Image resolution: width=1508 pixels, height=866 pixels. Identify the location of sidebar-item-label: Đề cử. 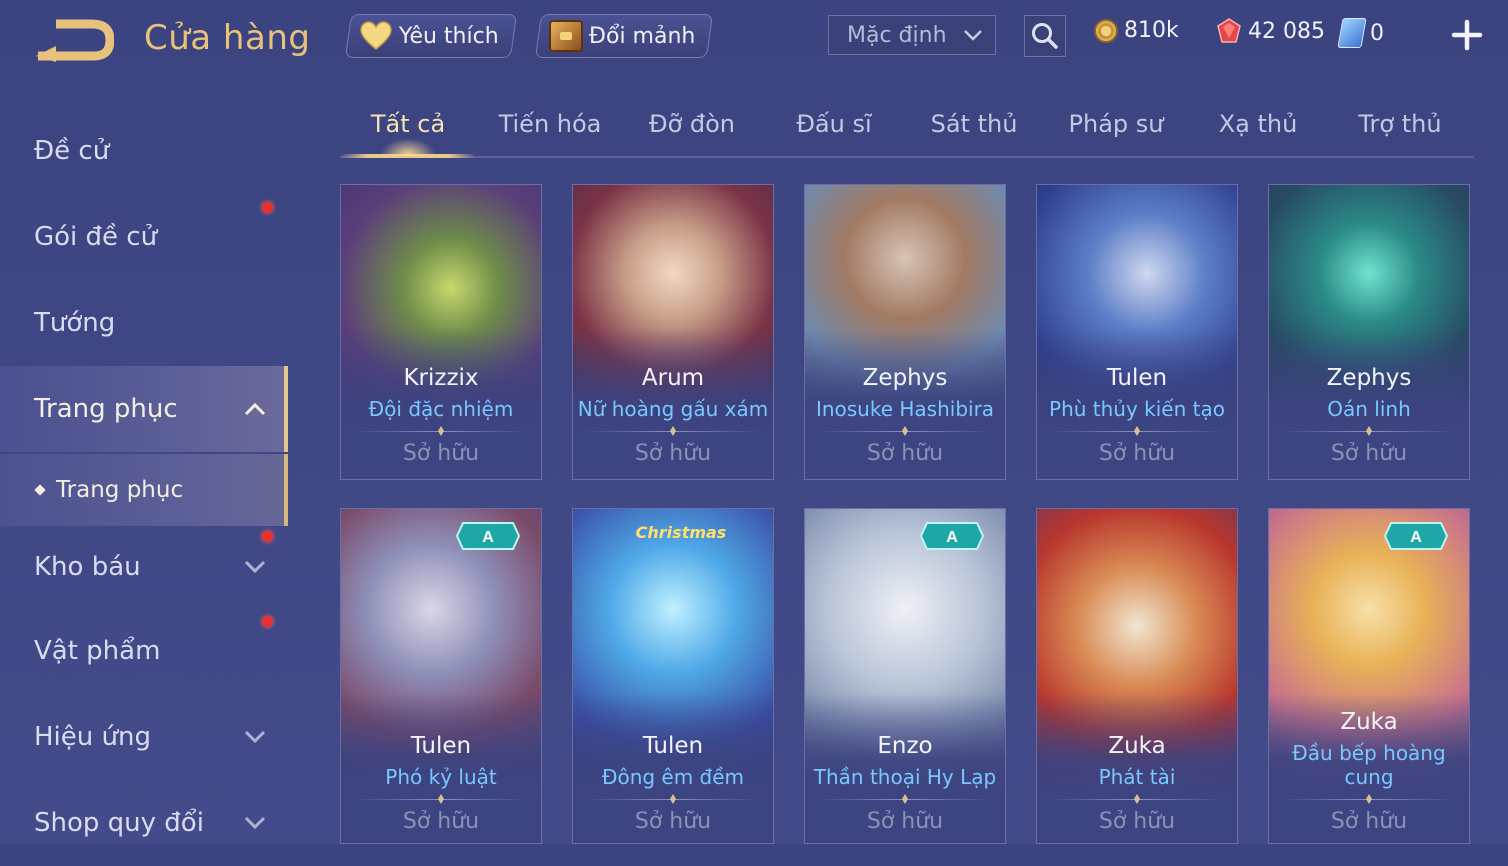
(72, 151).